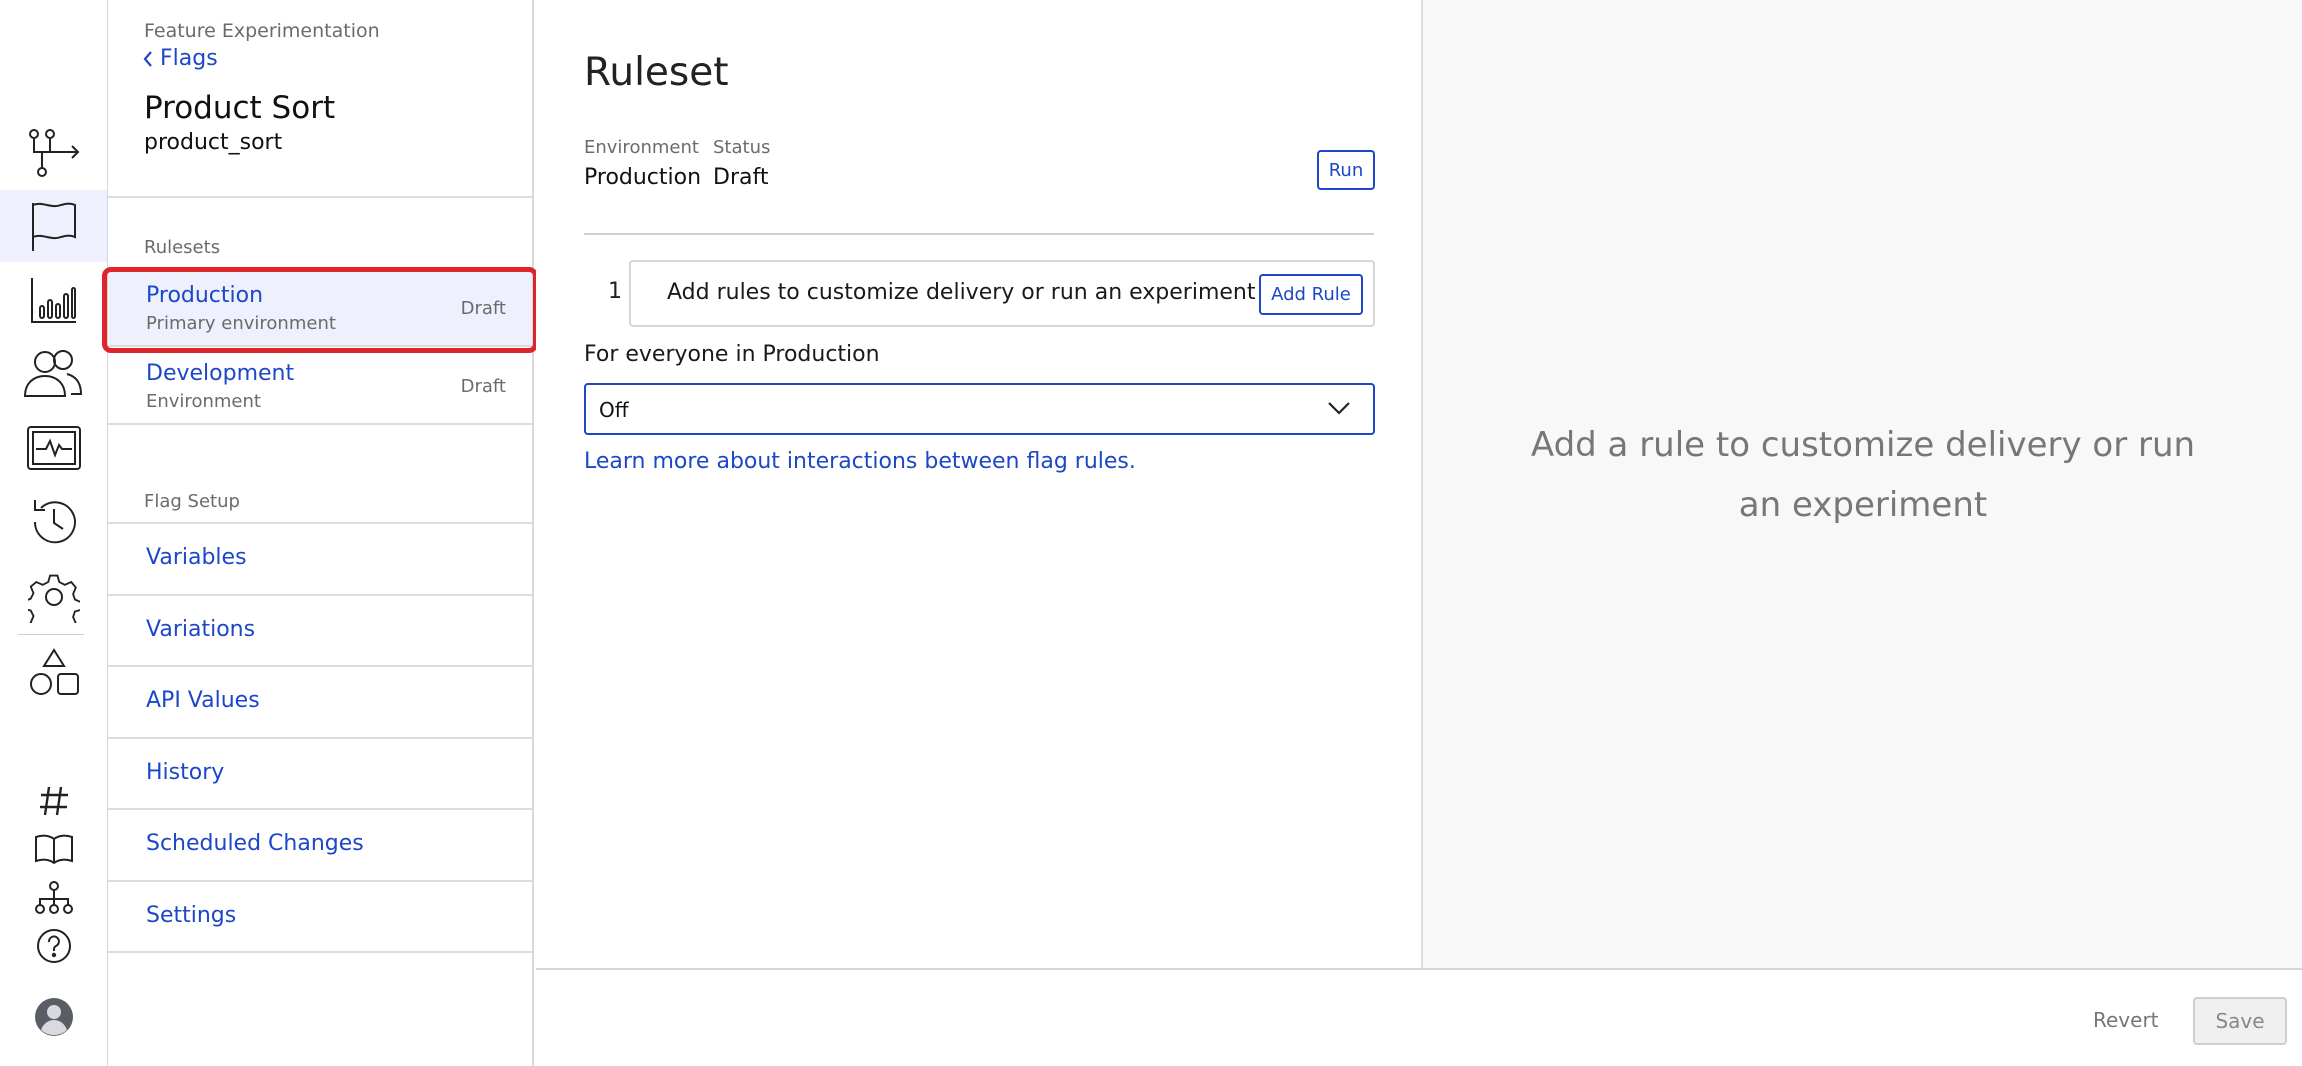  What do you see at coordinates (320, 772) in the screenshot?
I see `setup-item-history: History` at bounding box center [320, 772].